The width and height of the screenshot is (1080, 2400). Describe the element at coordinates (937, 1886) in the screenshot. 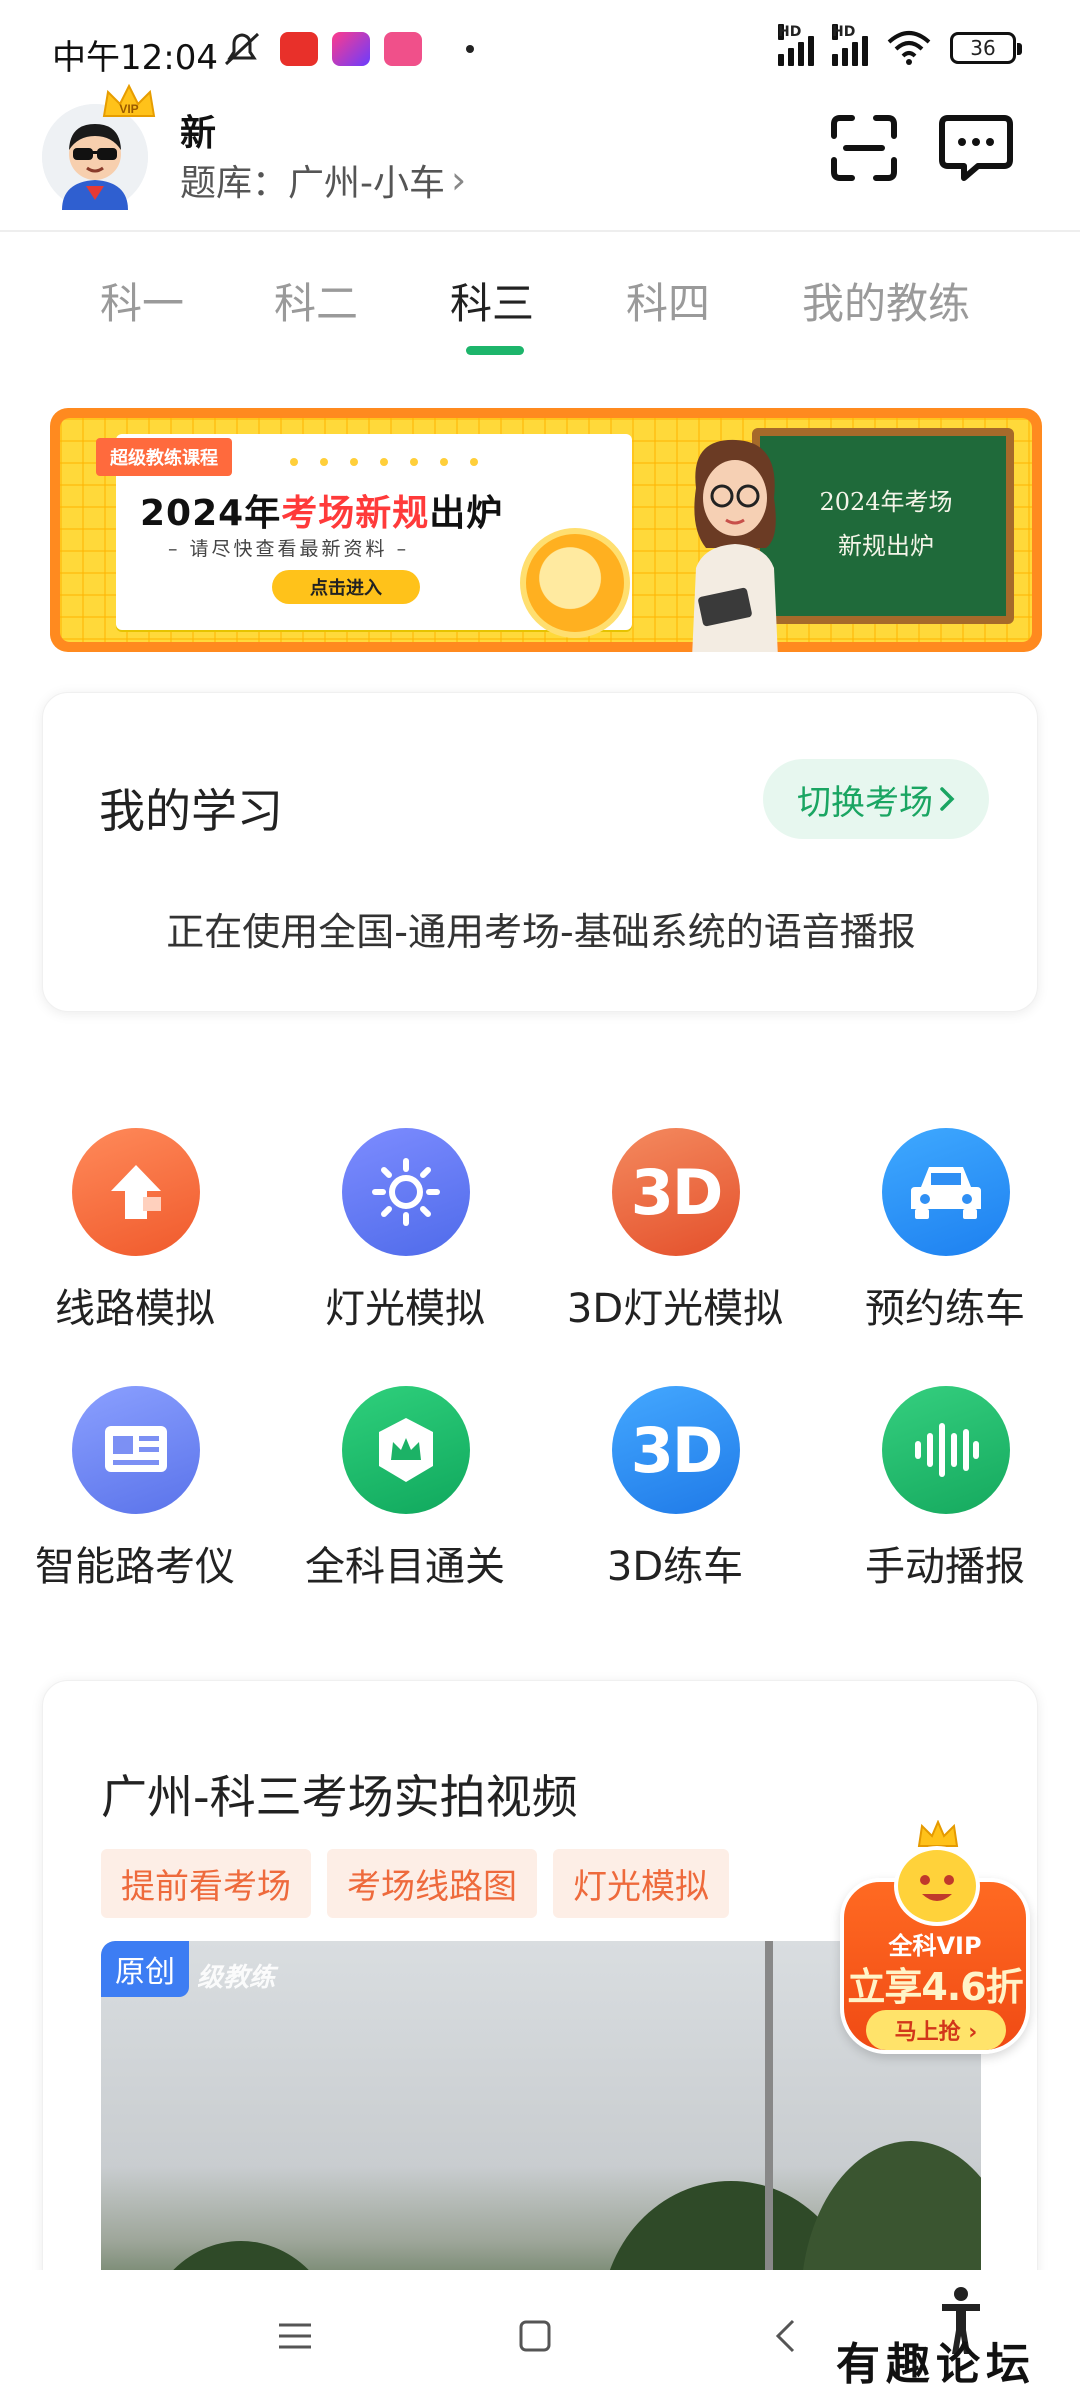

I see `smiley-icon` at that location.